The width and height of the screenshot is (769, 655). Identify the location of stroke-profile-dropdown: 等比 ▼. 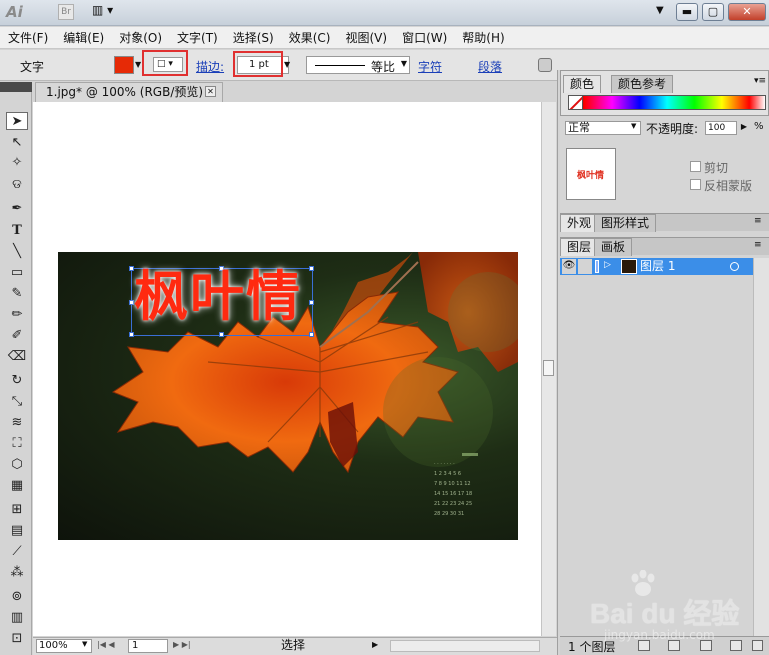
(358, 65).